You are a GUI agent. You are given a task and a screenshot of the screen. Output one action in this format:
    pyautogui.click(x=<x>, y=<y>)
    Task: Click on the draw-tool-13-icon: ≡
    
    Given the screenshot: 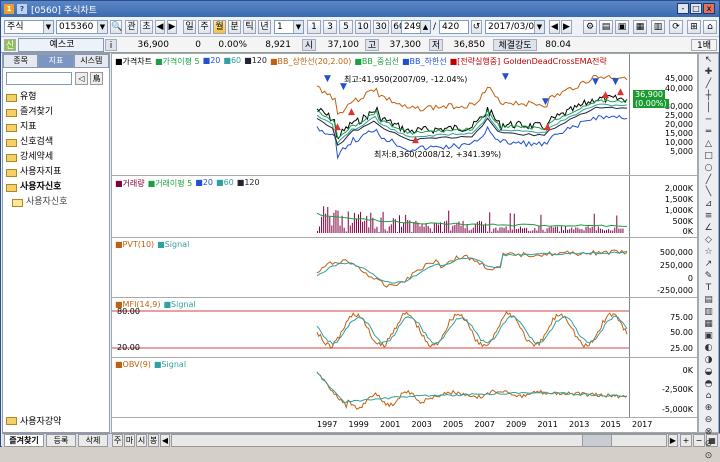 What is the action you would take?
    pyautogui.click(x=708, y=216)
    